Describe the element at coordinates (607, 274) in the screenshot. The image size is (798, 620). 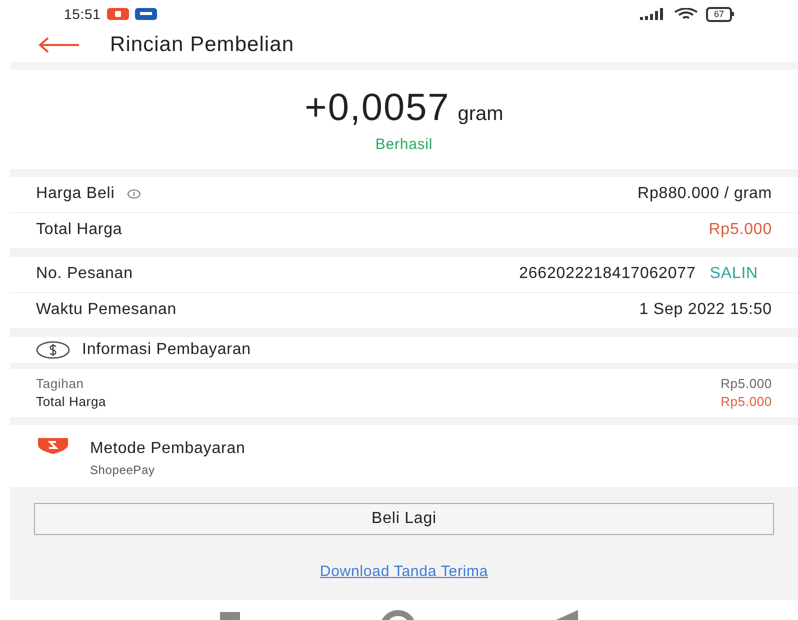
I see `row-value: 2662022218417062077` at that location.